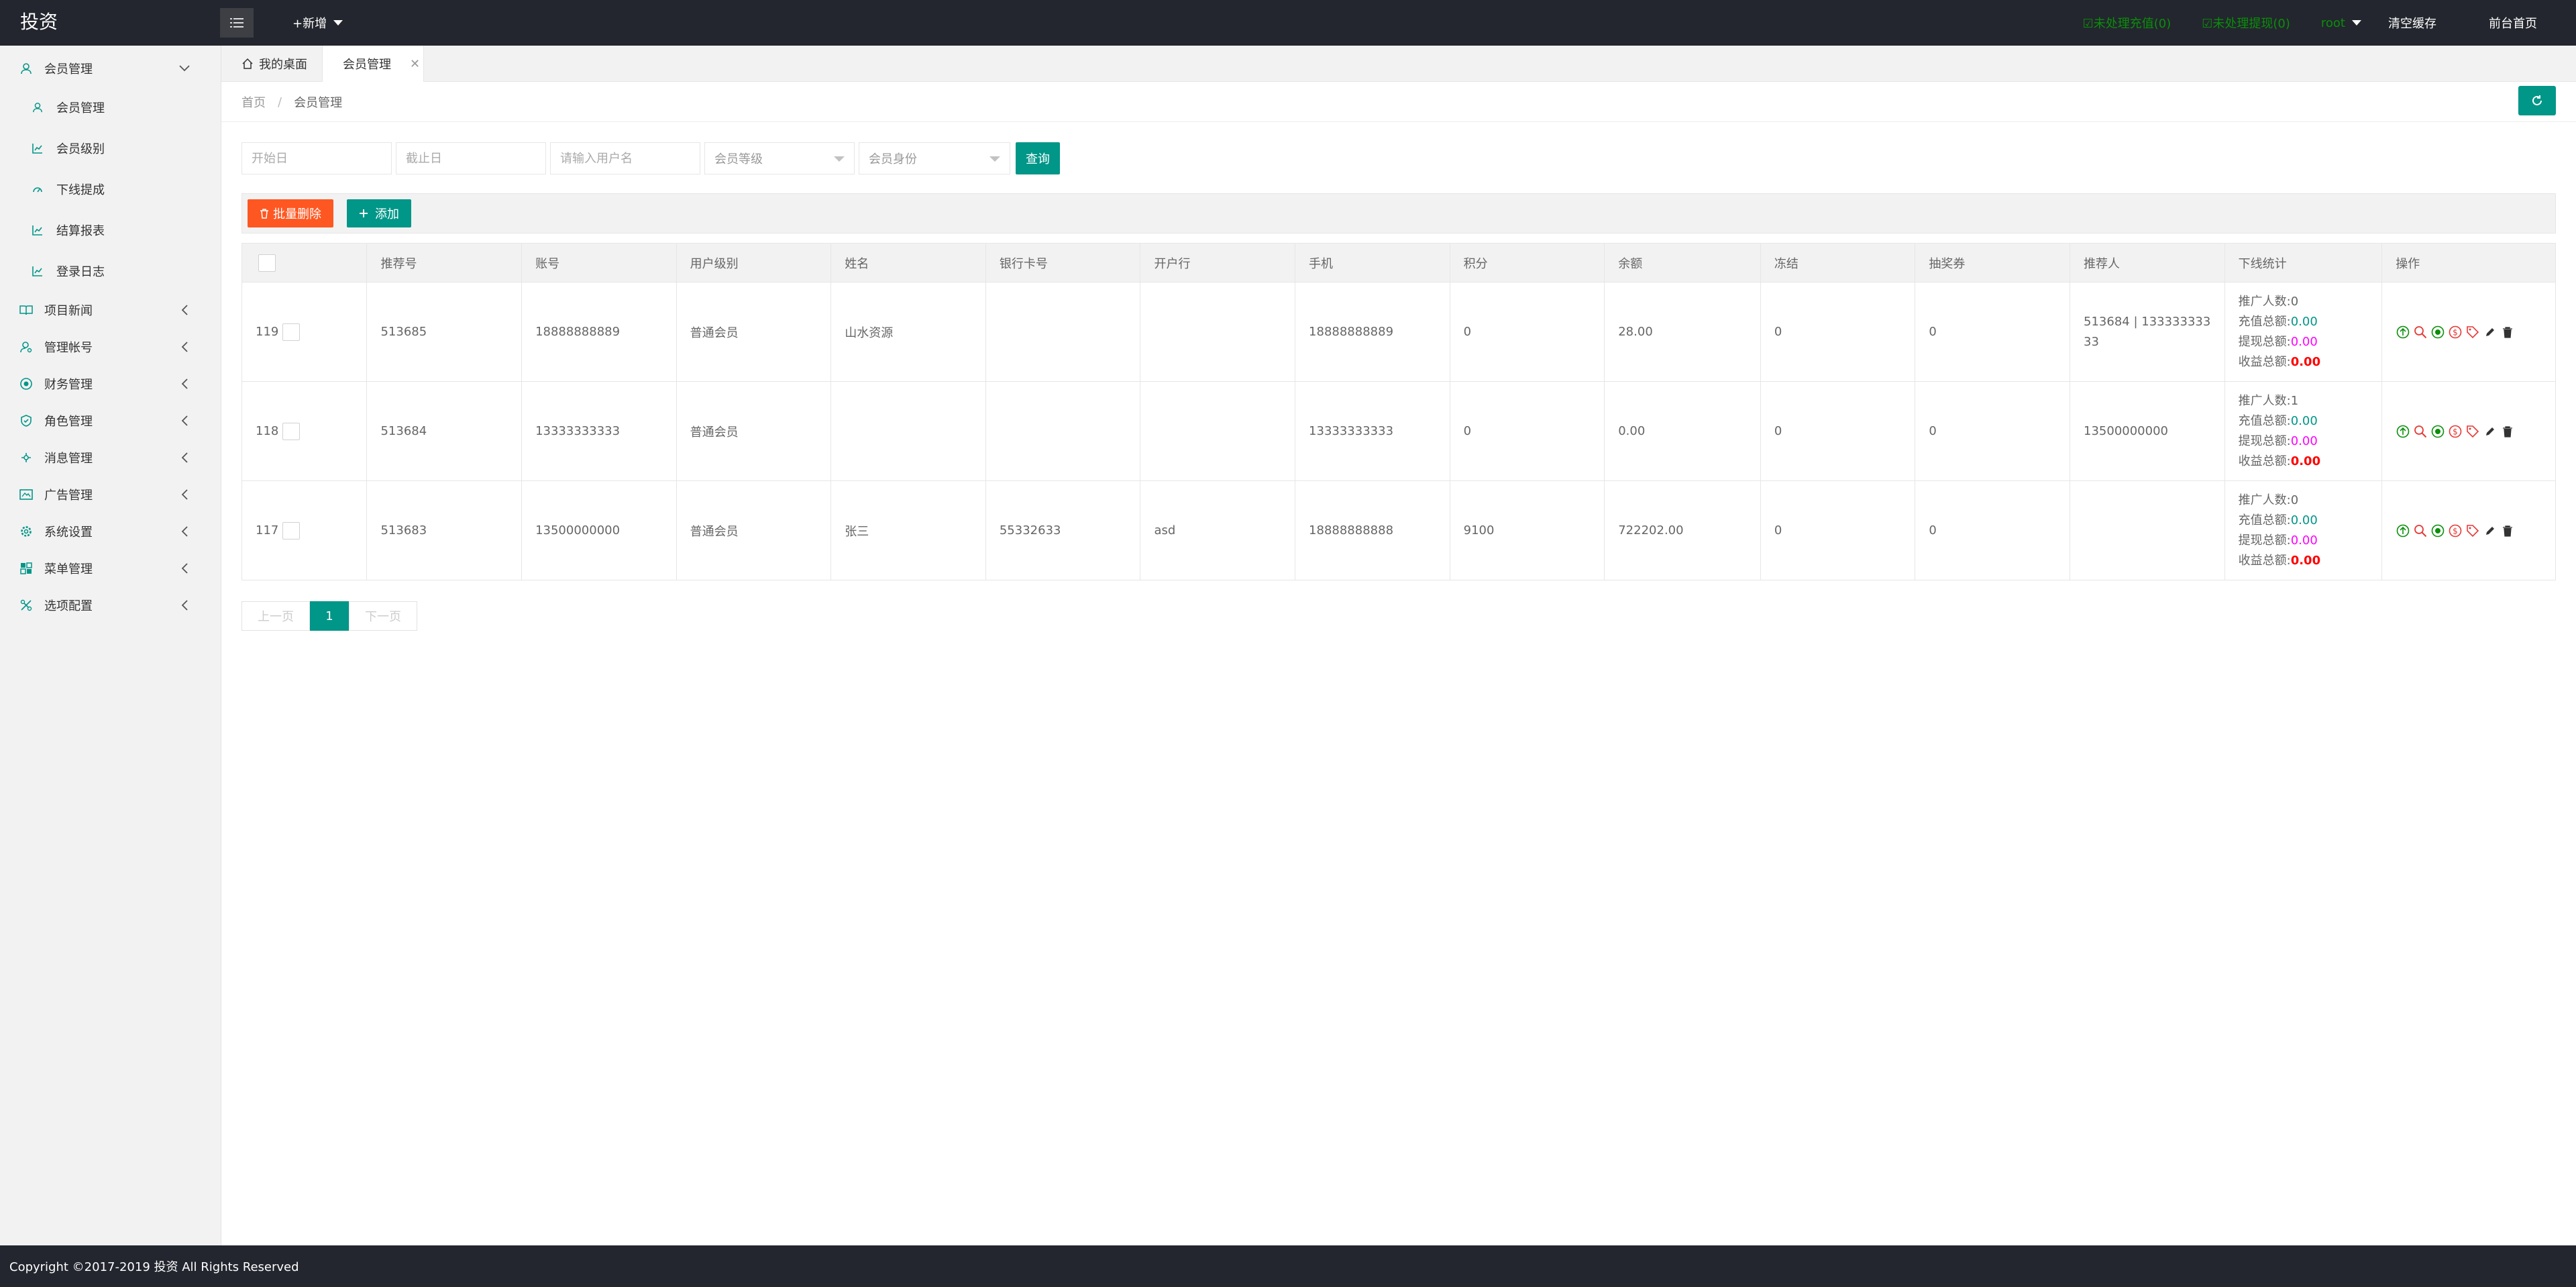  What do you see at coordinates (110, 107) in the screenshot?
I see `sidebar-item-member-manage: 会员管理` at bounding box center [110, 107].